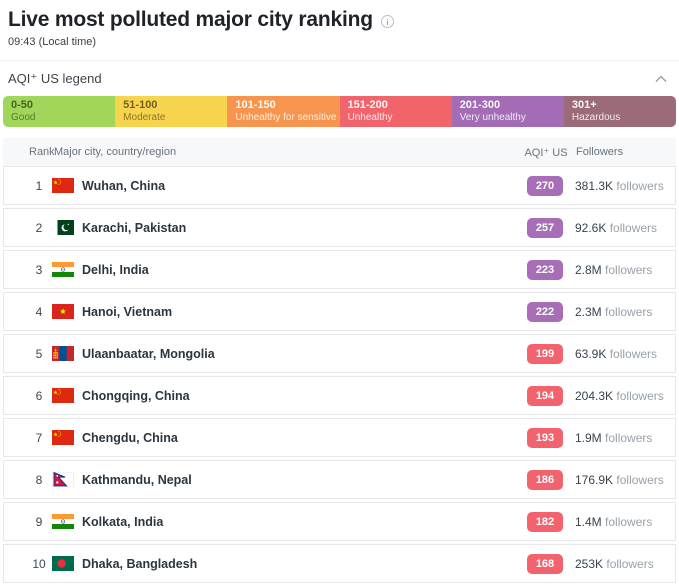 This screenshot has height=586, width=679. Describe the element at coordinates (22, 105) in the screenshot. I see `legend-range: 0-50` at that location.